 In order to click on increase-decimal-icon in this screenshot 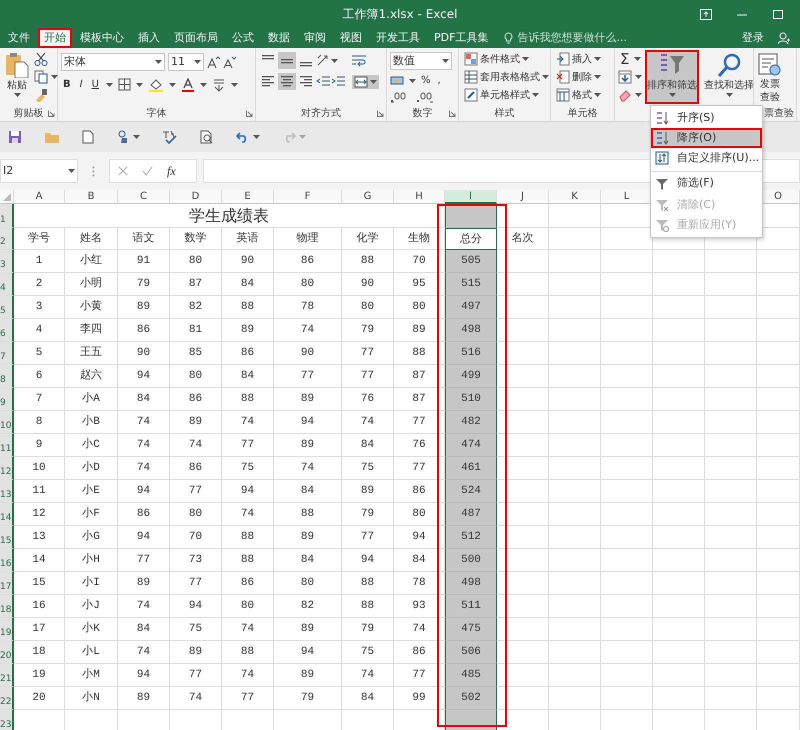, I will do `click(399, 97)`.